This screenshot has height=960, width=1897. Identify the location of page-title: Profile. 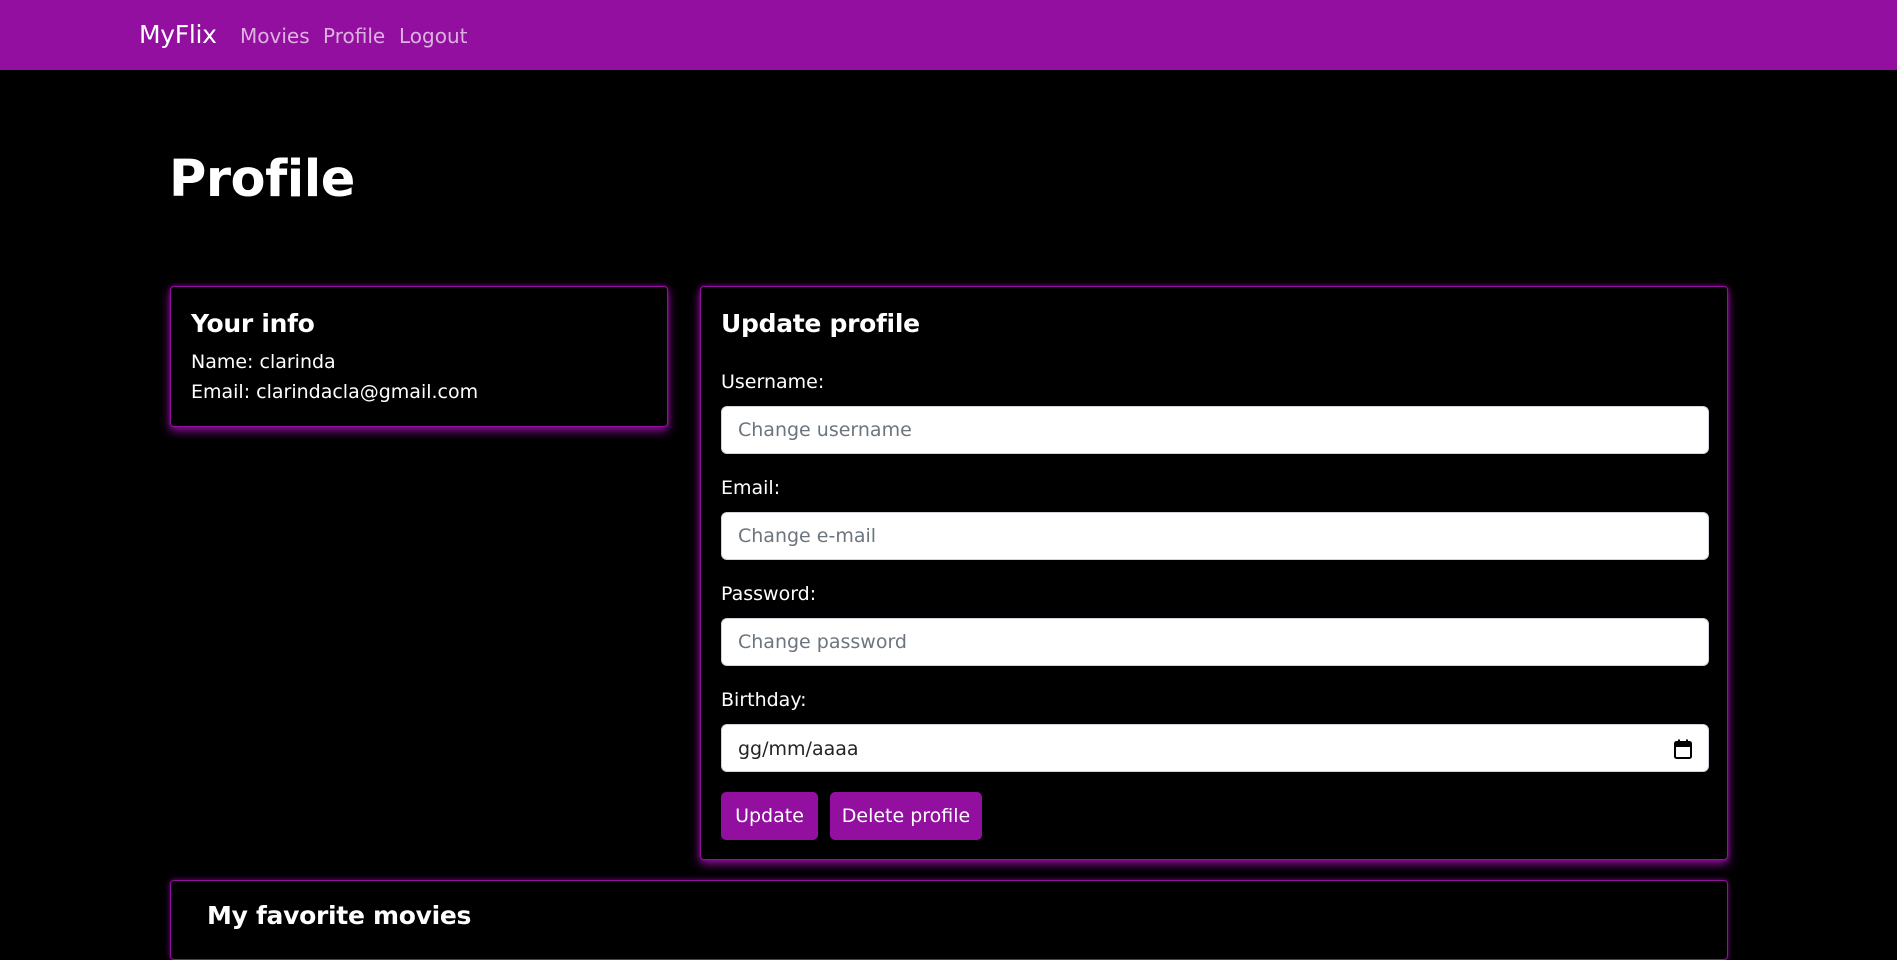
(262, 179).